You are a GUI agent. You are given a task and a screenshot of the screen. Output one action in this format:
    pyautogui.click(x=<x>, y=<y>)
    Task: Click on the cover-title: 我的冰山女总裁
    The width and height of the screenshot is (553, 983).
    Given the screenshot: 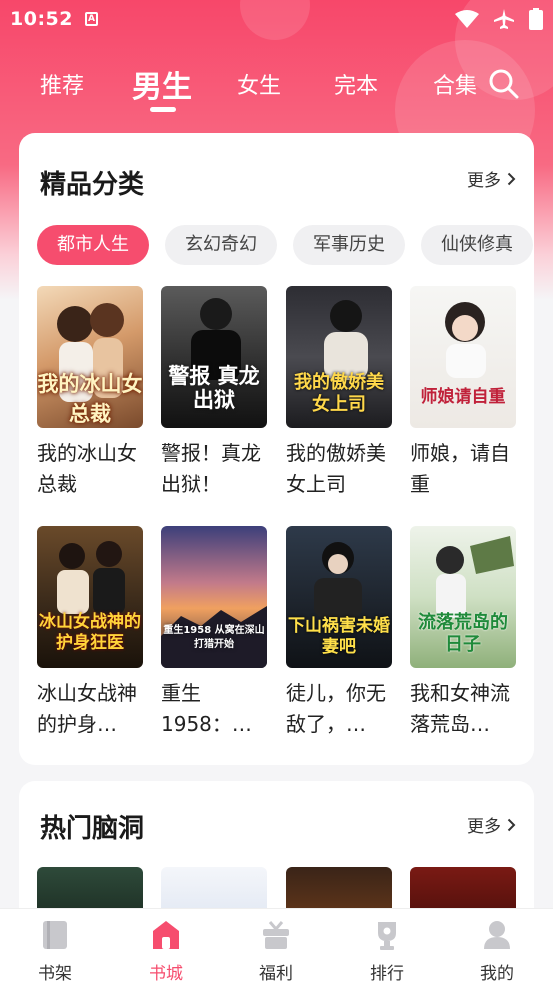 What is the action you would take?
    pyautogui.click(x=90, y=399)
    